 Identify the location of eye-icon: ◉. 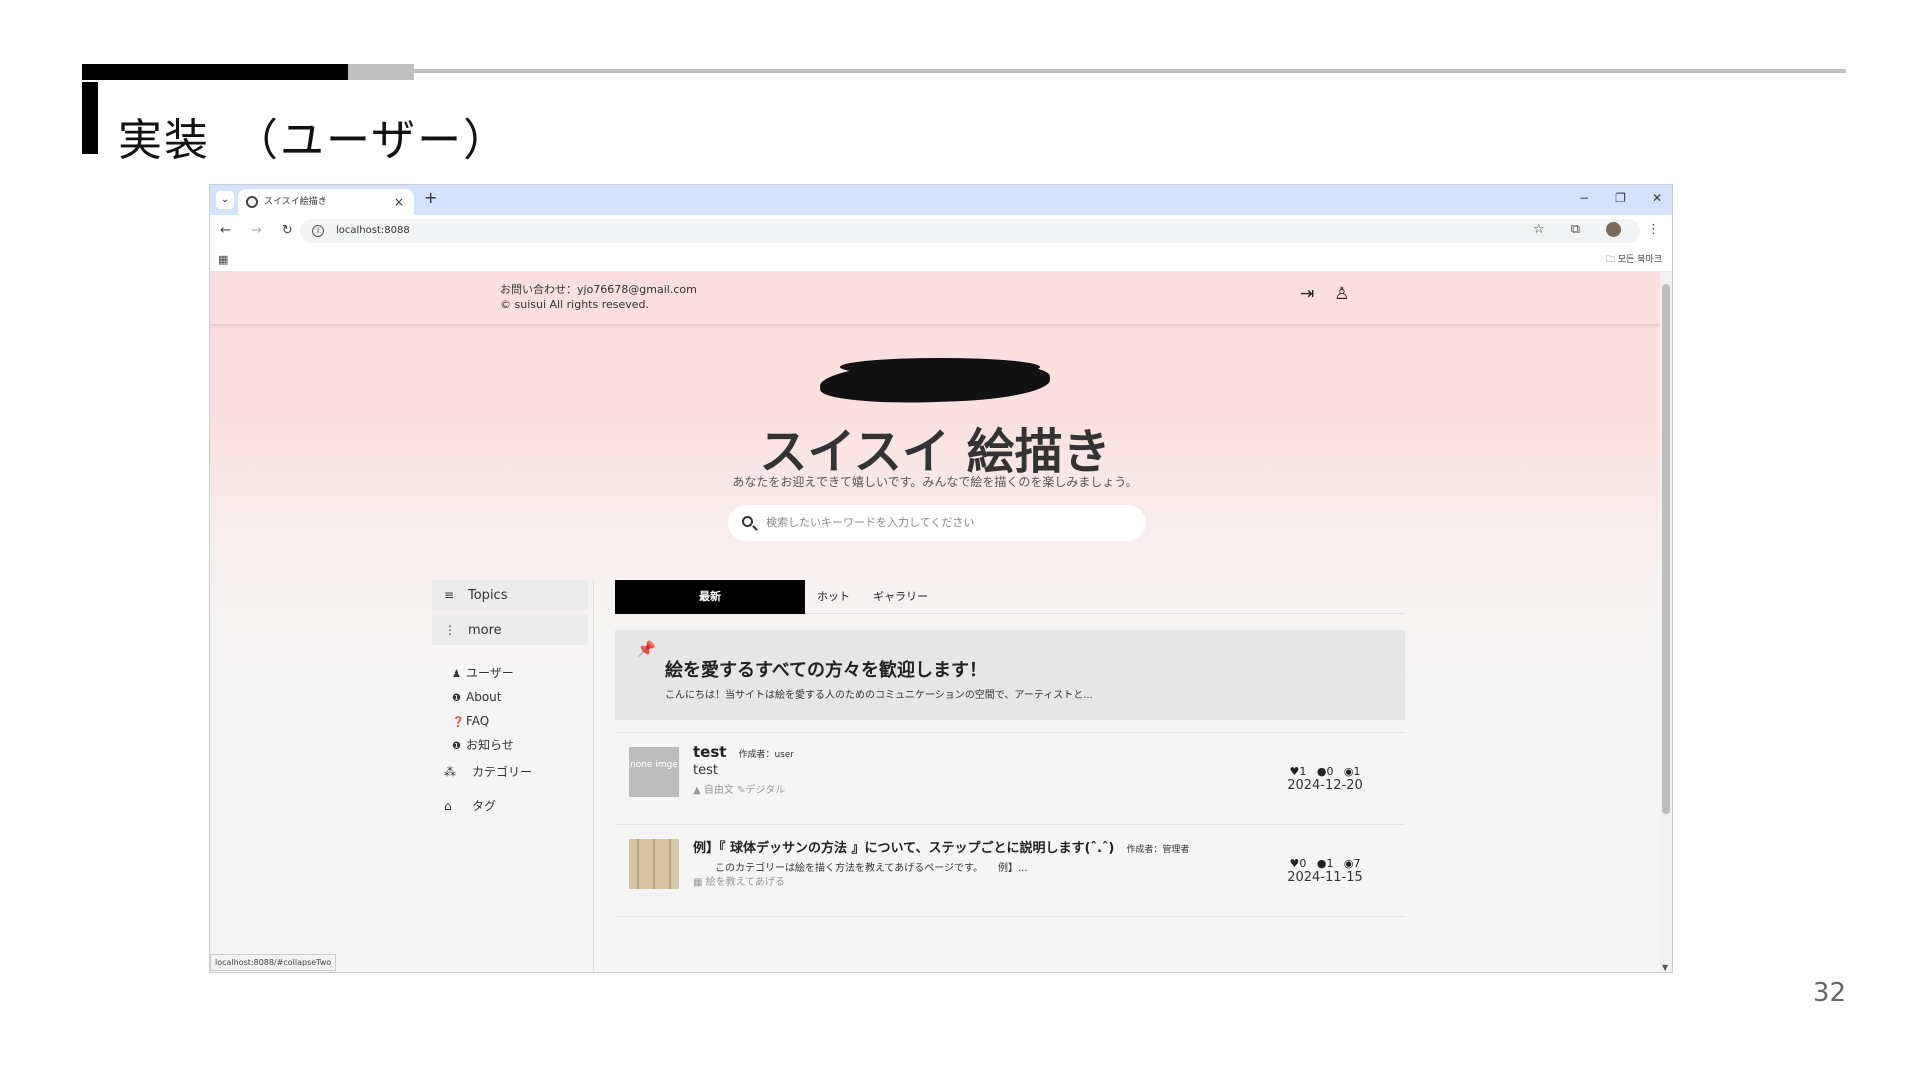
(1345, 863).